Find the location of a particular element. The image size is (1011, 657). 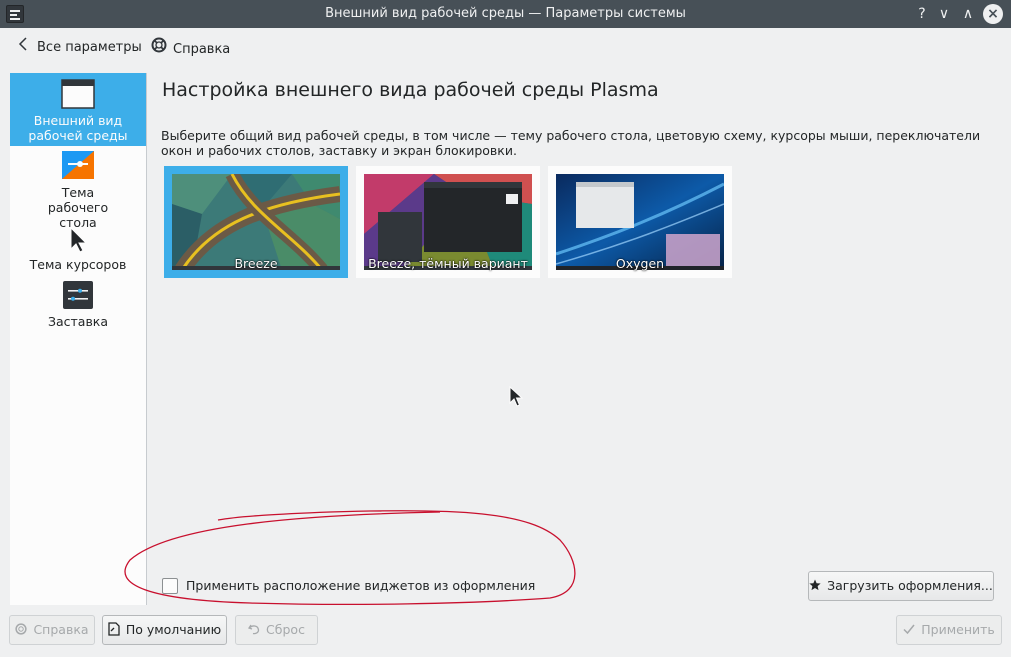

sidebar-item-look-and-feel: Внешний вид рабочей среды is located at coordinates (78, 109).